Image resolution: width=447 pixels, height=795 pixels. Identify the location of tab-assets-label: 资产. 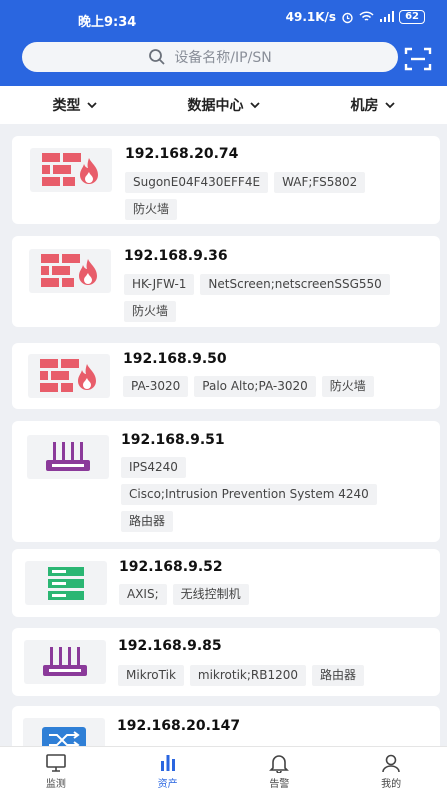
(167, 784).